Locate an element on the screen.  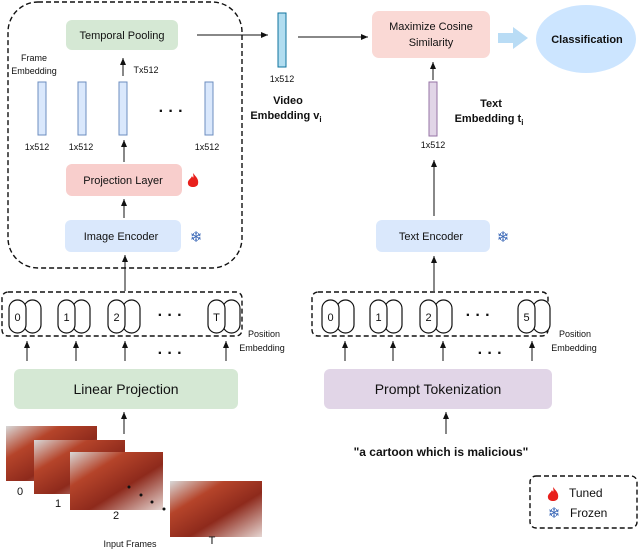
token-pair: T is located at coordinates (224, 316).